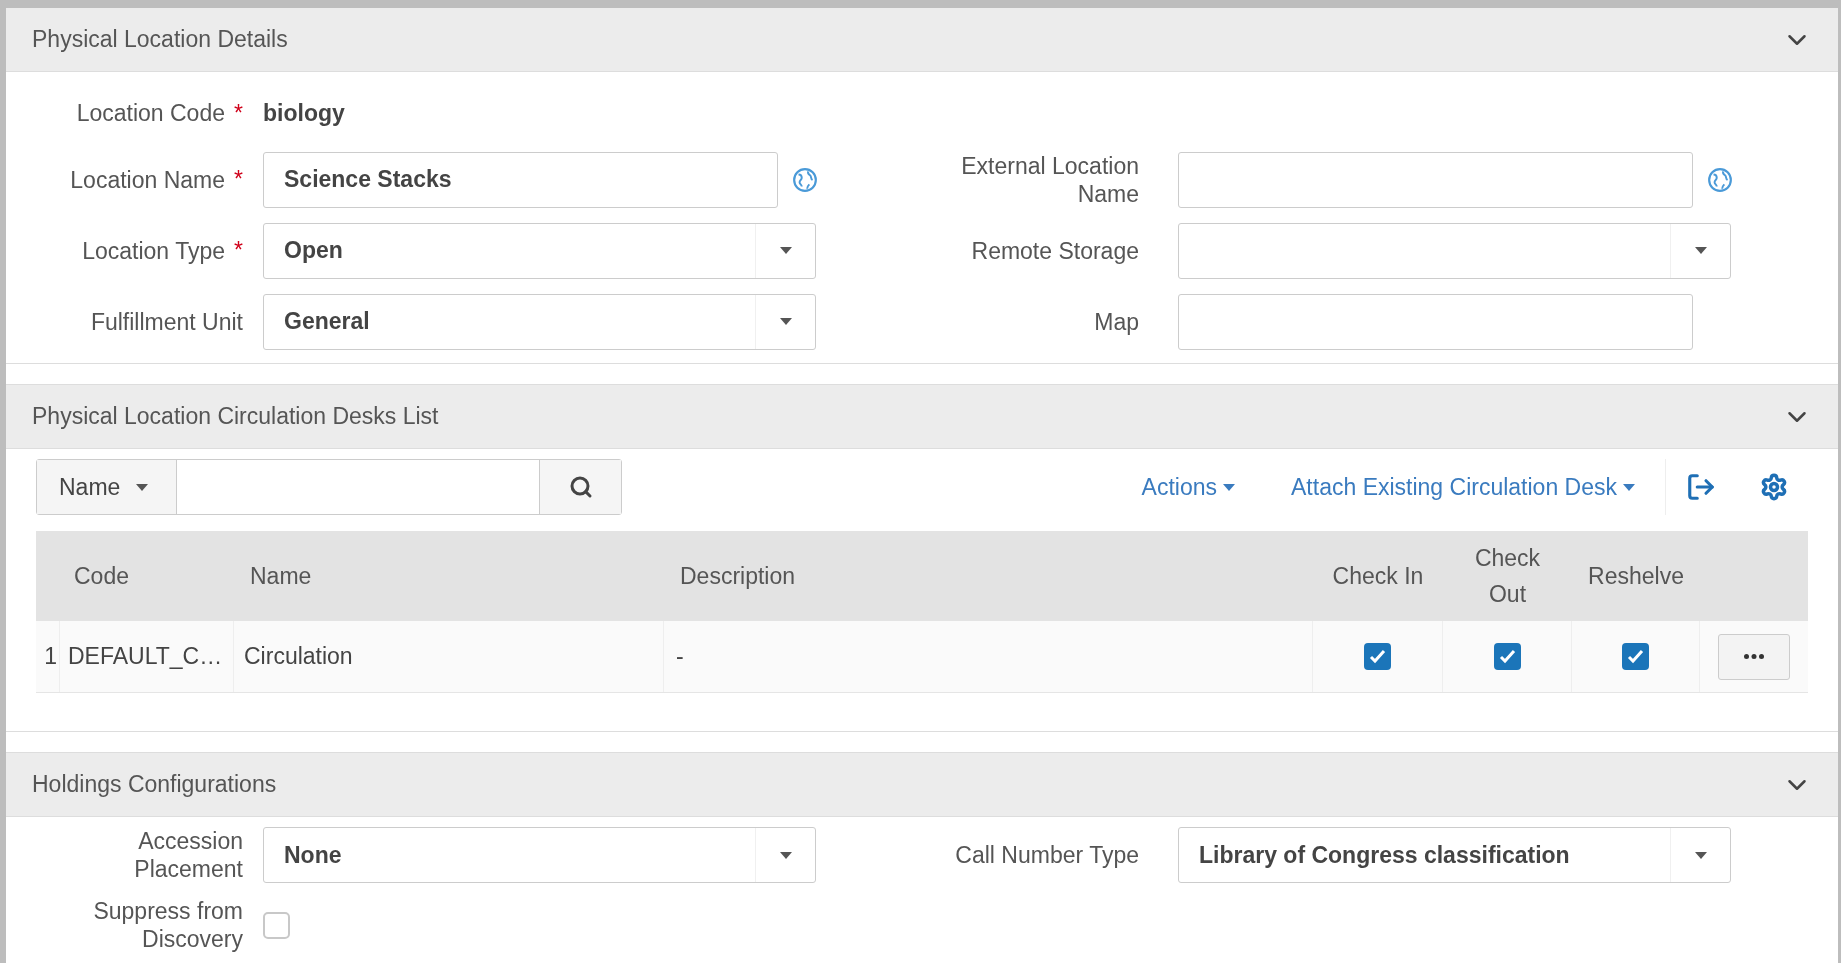  I want to click on section-header: Holdings Configurations, so click(922, 785).